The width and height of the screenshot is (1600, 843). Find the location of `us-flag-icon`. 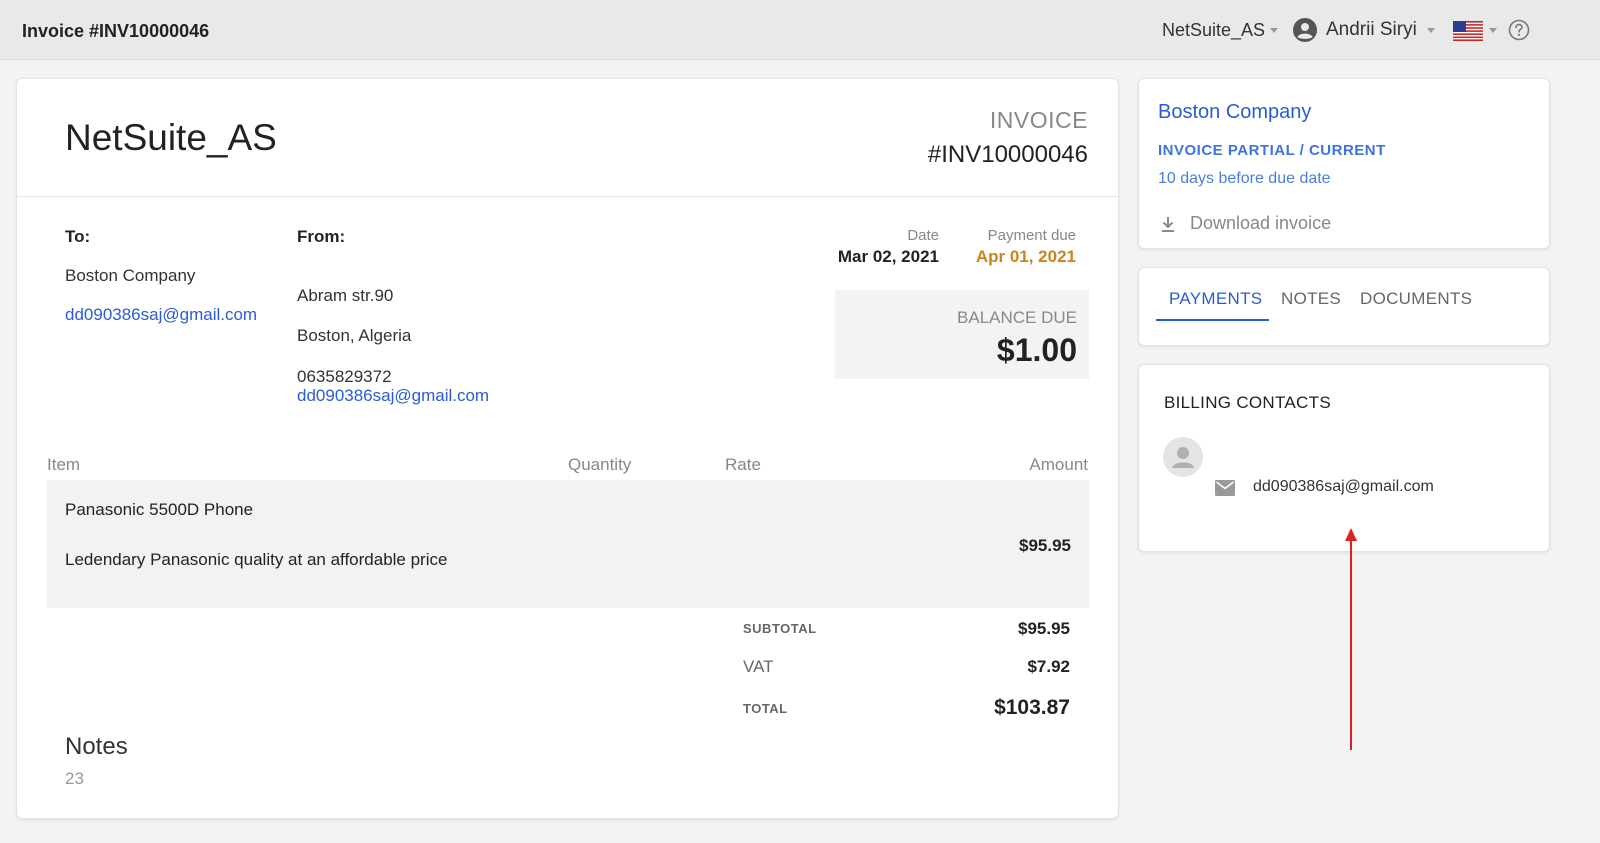

us-flag-icon is located at coordinates (1468, 31).